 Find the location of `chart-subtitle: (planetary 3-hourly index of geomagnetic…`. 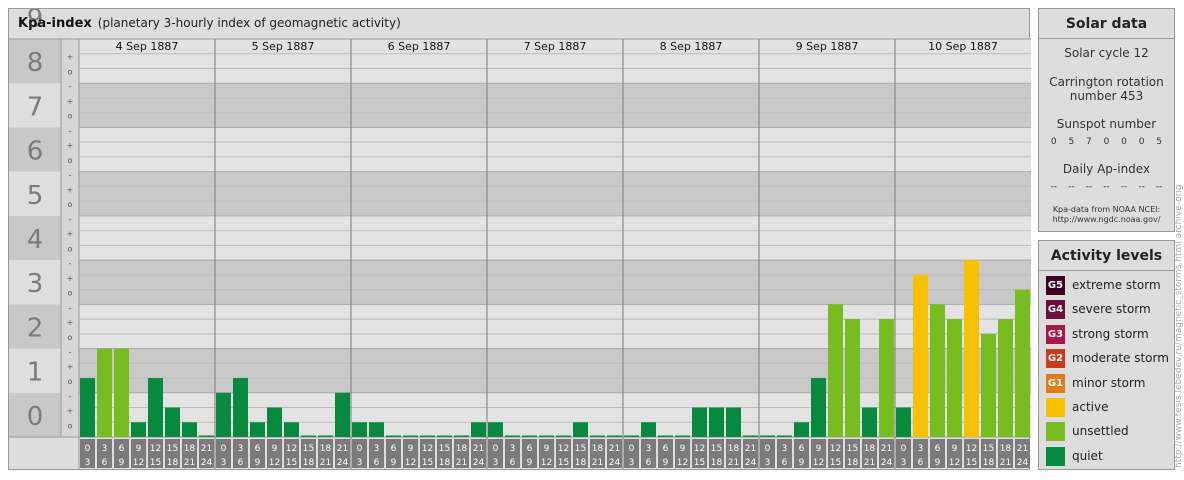

chart-subtitle: (planetary 3-hourly index of geomagnetic… is located at coordinates (249, 23).